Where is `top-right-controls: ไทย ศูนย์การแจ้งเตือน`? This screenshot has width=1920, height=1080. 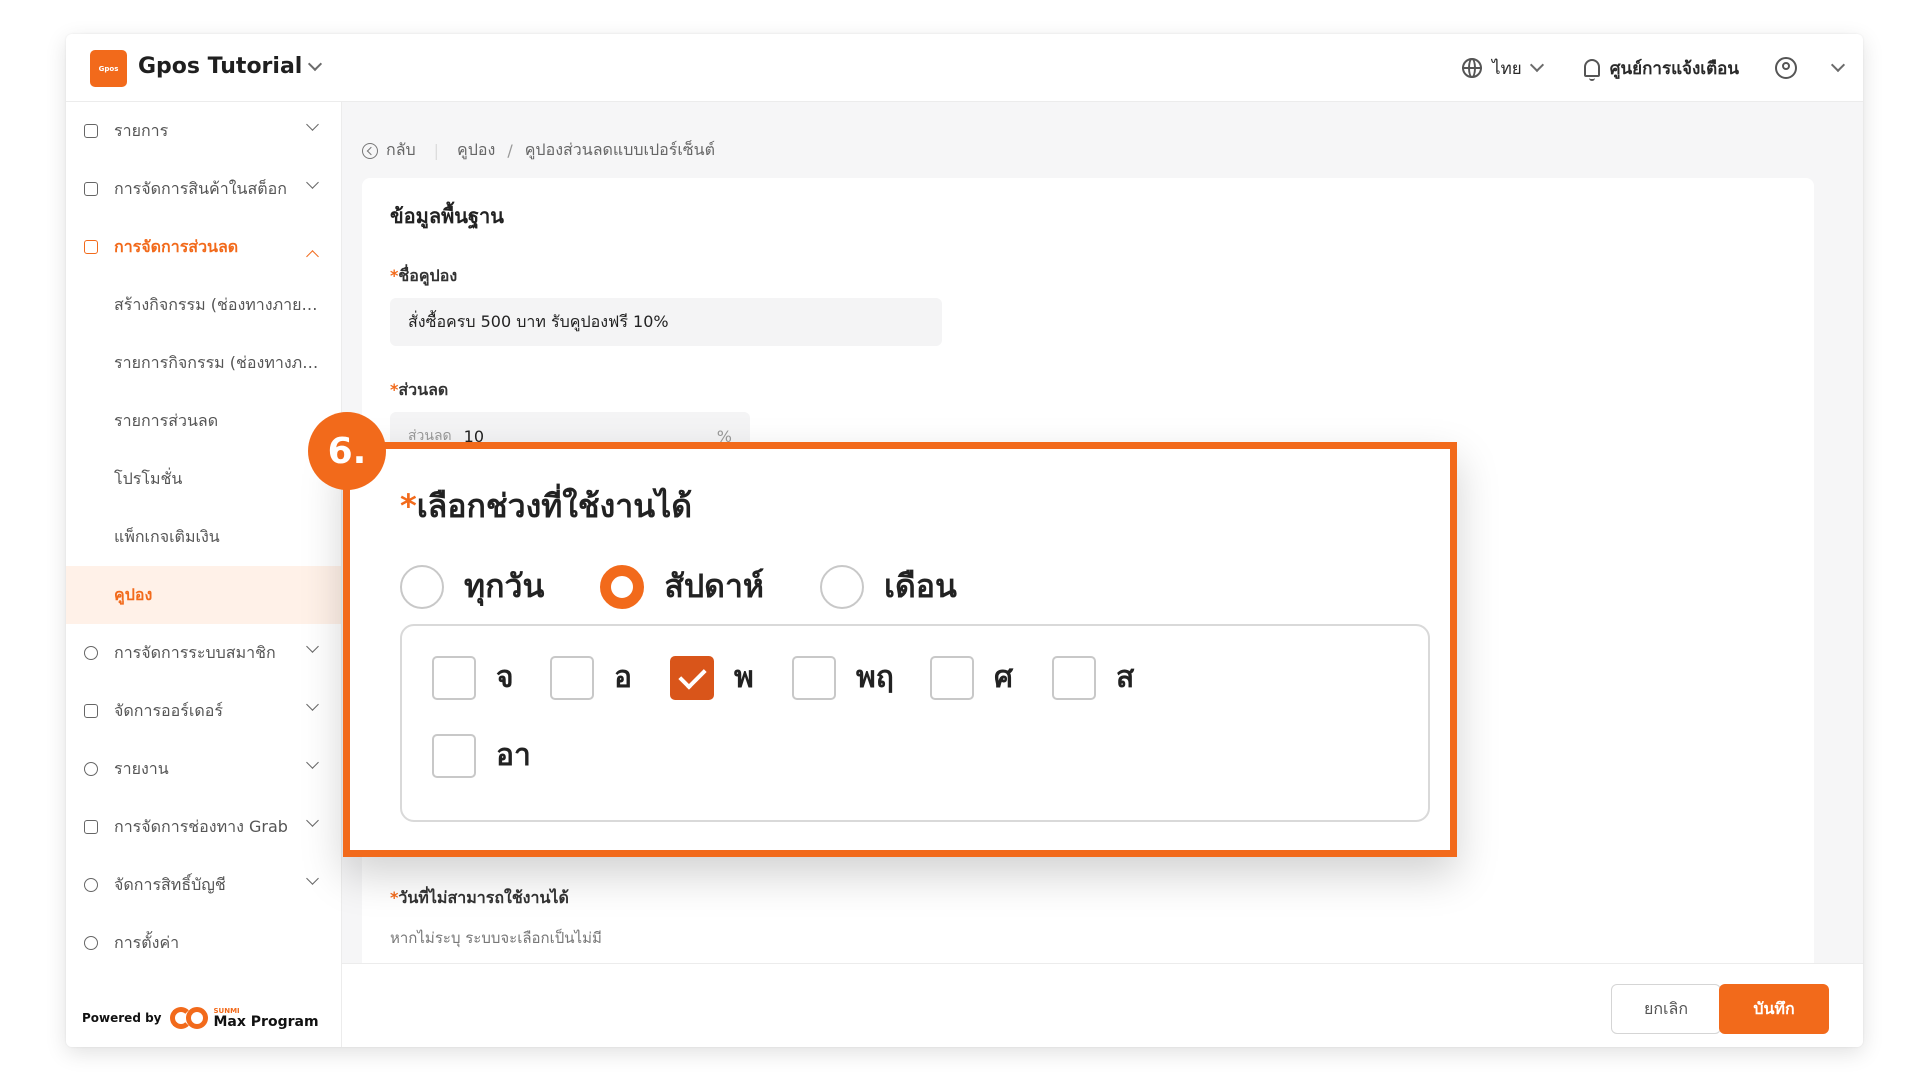
top-right-controls: ไทย ศูนย์การแจ้งเตือน is located at coordinates (1654, 68).